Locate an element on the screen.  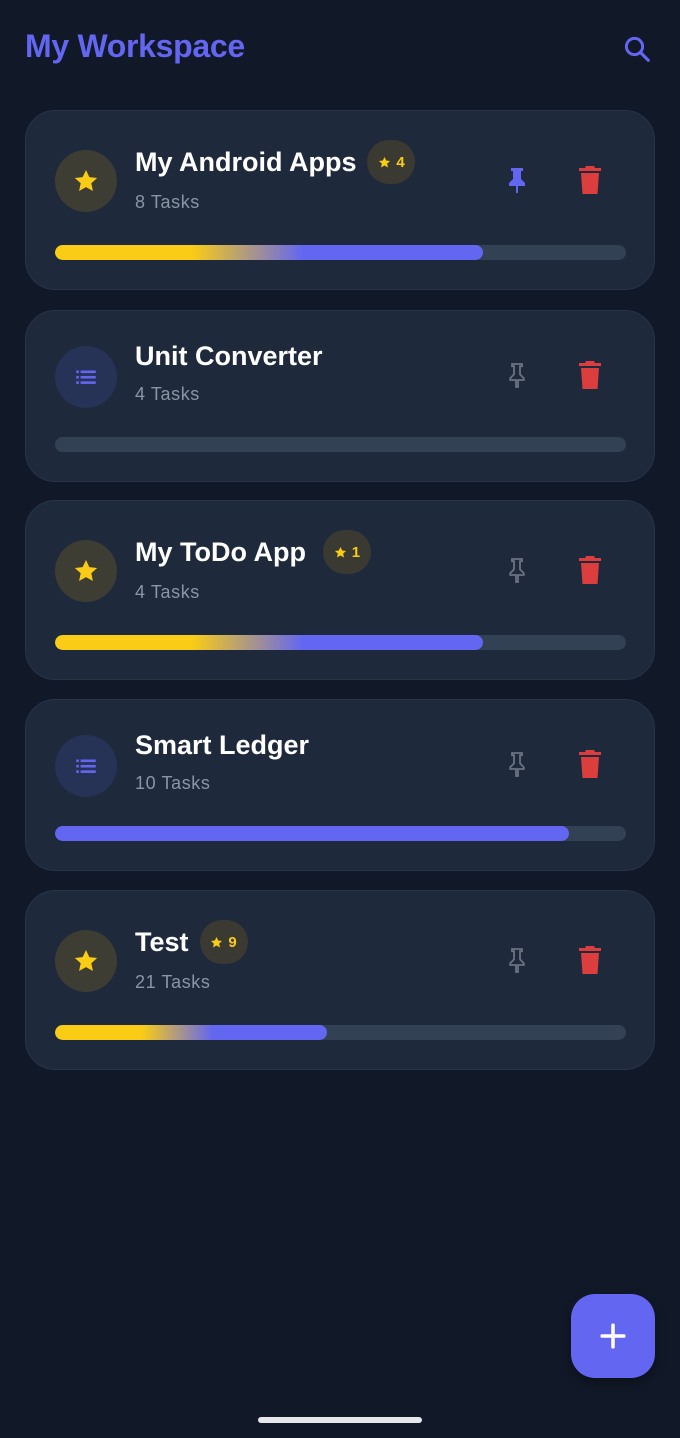
page-title: My Workspace is located at coordinates (135, 46).